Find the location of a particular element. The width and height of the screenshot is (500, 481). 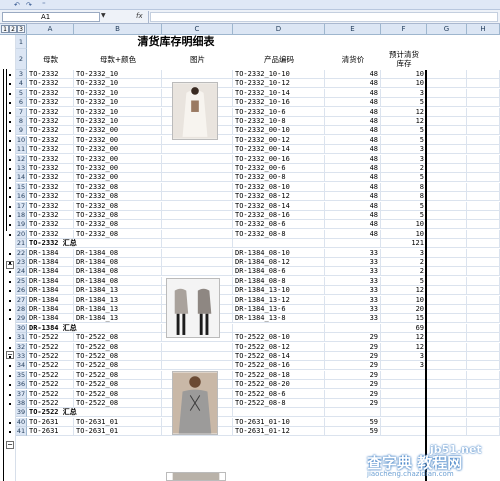

row-header: 13 is located at coordinates (21, 168).